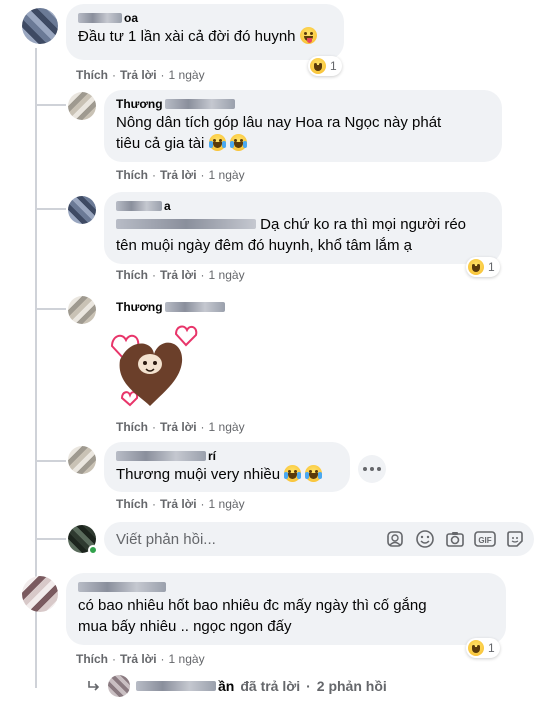  Describe the element at coordinates (236, 686) in the screenshot. I see `view-replies-link: ần đã trả lời · 2 phản hồi` at that location.